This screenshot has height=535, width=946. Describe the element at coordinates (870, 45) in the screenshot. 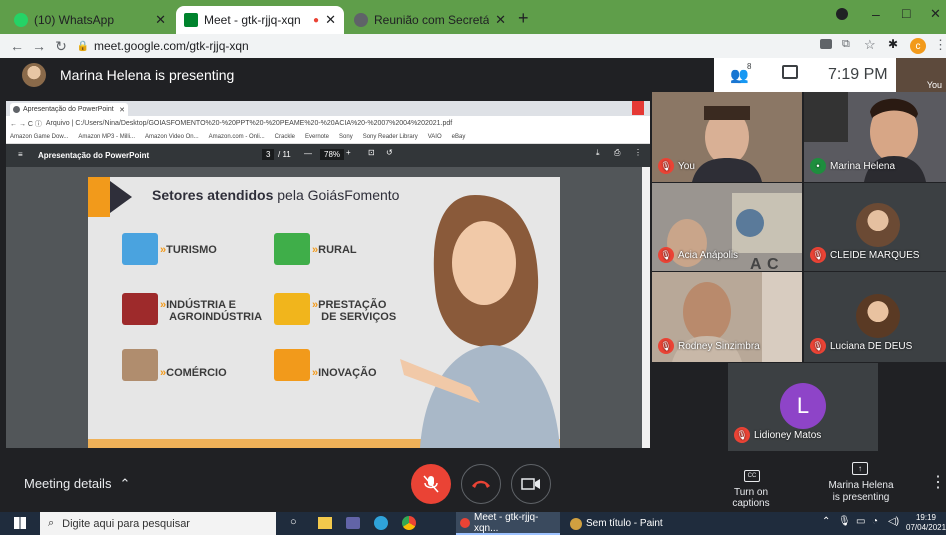

I see `bookmark-star-icon: ☆` at that location.